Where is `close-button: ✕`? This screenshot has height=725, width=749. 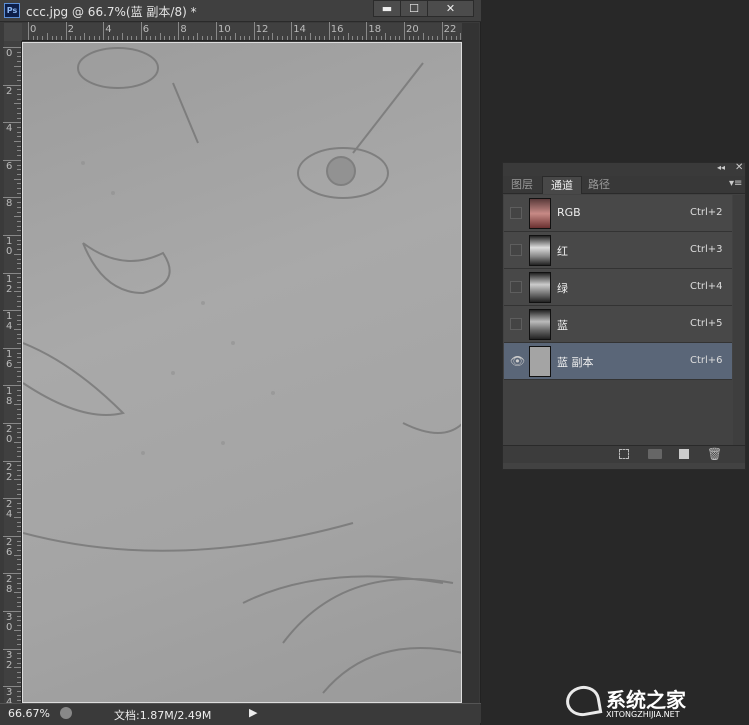
close-button: ✕ is located at coordinates (450, 8).